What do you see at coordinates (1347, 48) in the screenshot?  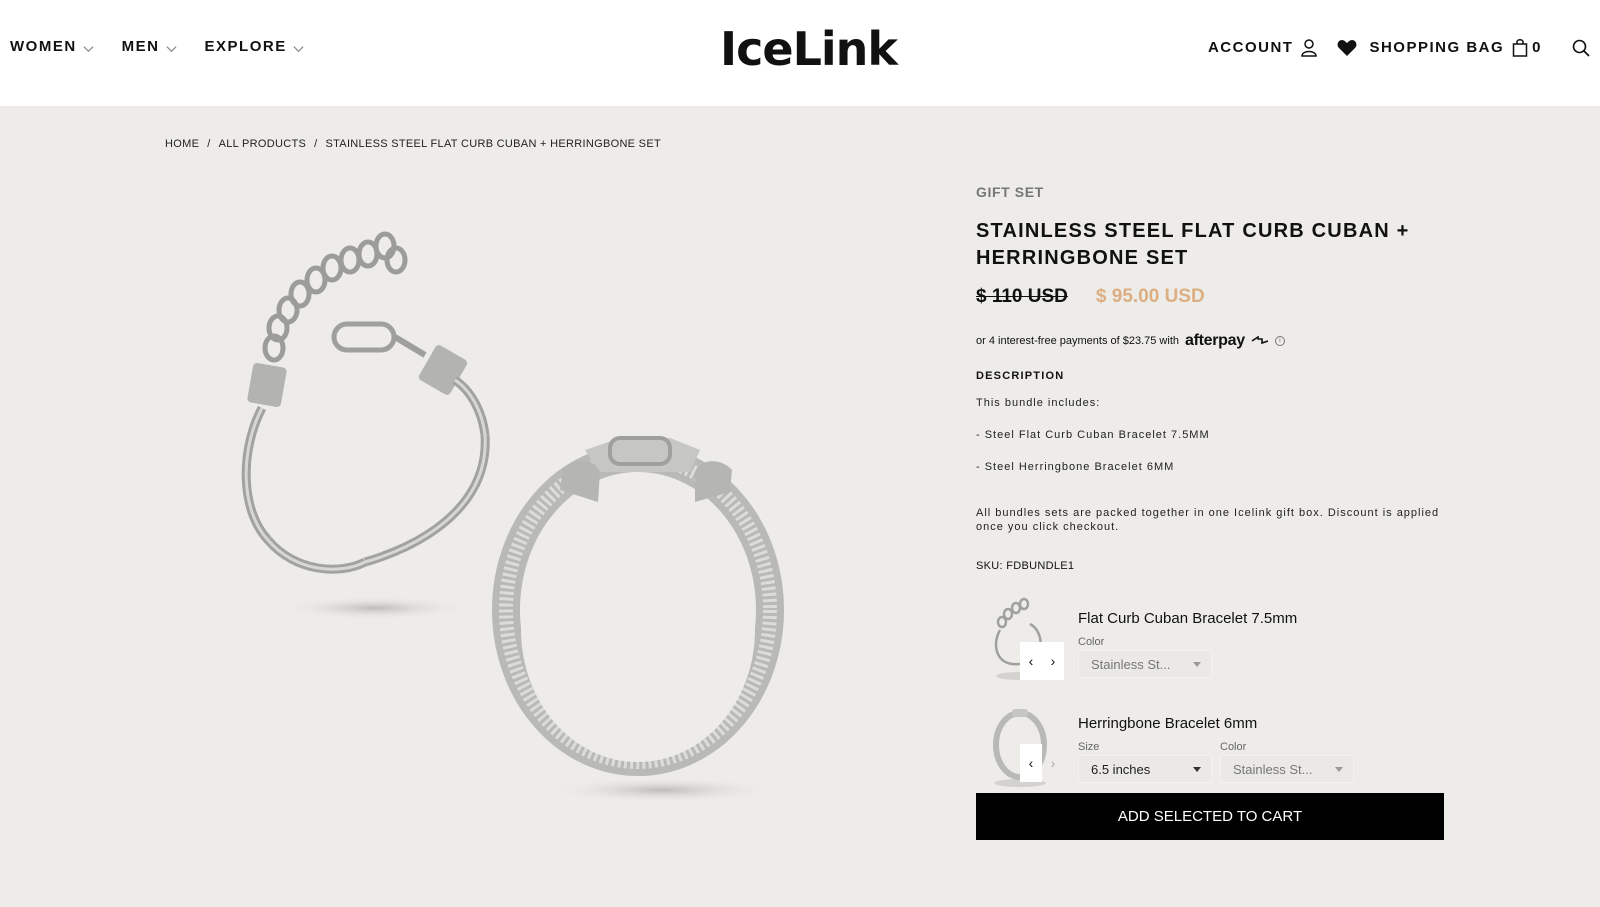 I see `heart-icon` at bounding box center [1347, 48].